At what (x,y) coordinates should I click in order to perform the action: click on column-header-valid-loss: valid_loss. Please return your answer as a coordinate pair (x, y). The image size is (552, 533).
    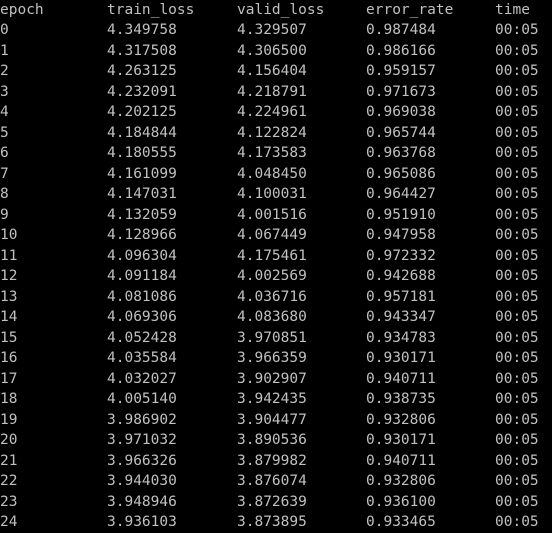
    Looking at the image, I should click on (281, 10).